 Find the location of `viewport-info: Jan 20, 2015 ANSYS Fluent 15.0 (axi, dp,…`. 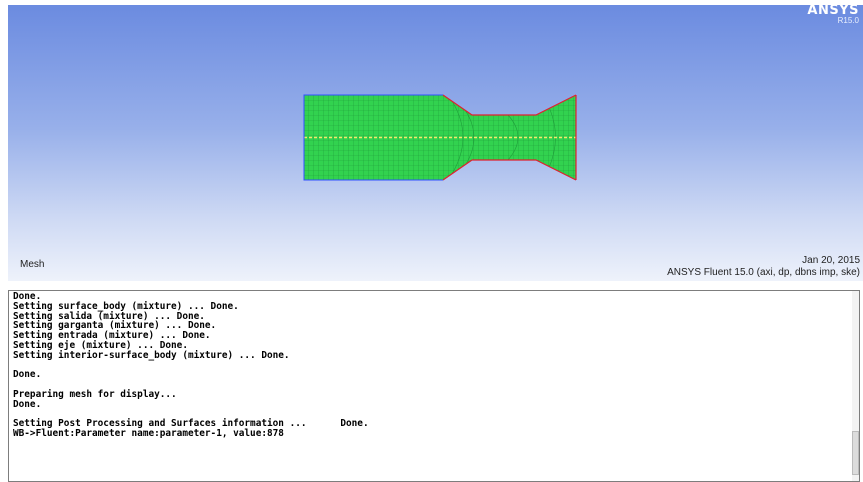

viewport-info: Jan 20, 2015 ANSYS Fluent 15.0 (axi, dp,… is located at coordinates (763, 267).